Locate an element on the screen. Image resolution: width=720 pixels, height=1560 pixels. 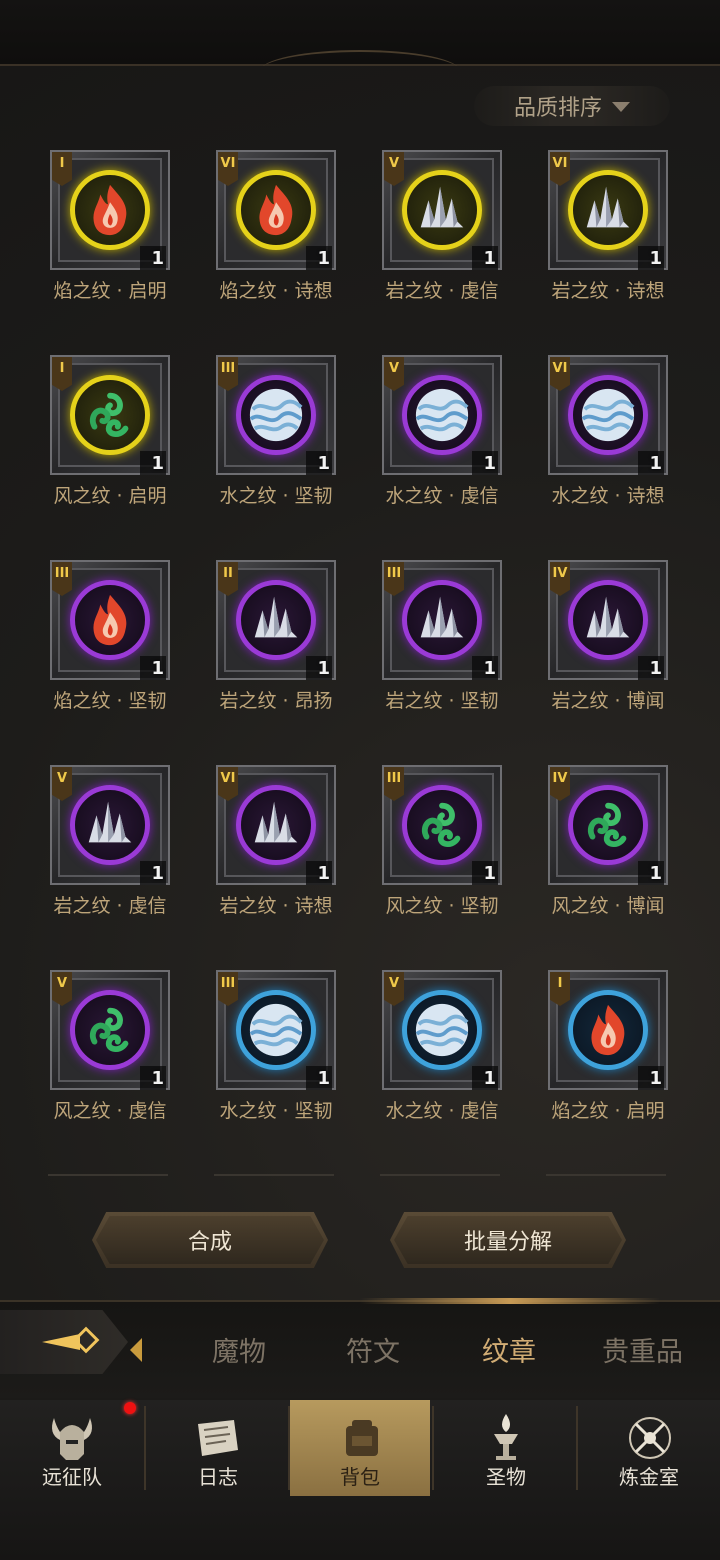
alchemy-icon is located at coordinates (650, 1438).